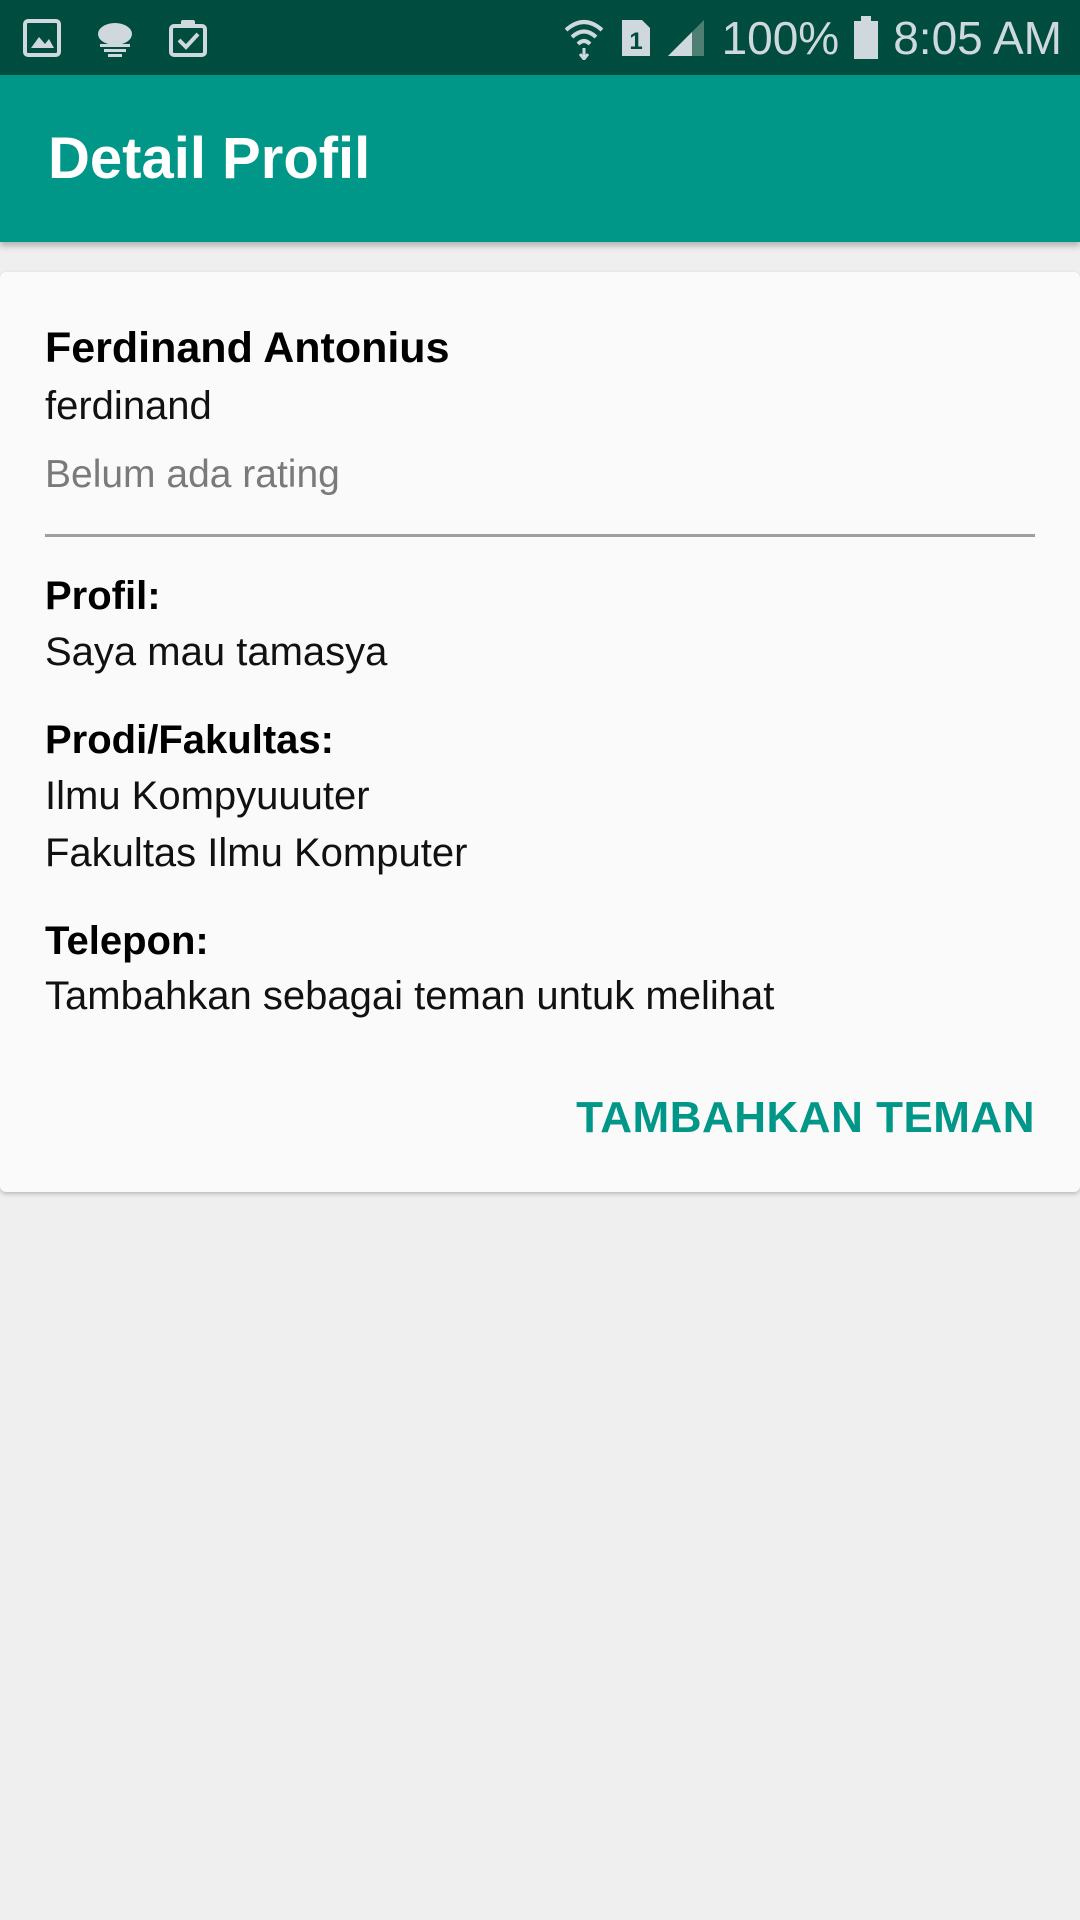 The width and height of the screenshot is (1080, 1920). I want to click on app-bar: Detail Profil, so click(540, 158).